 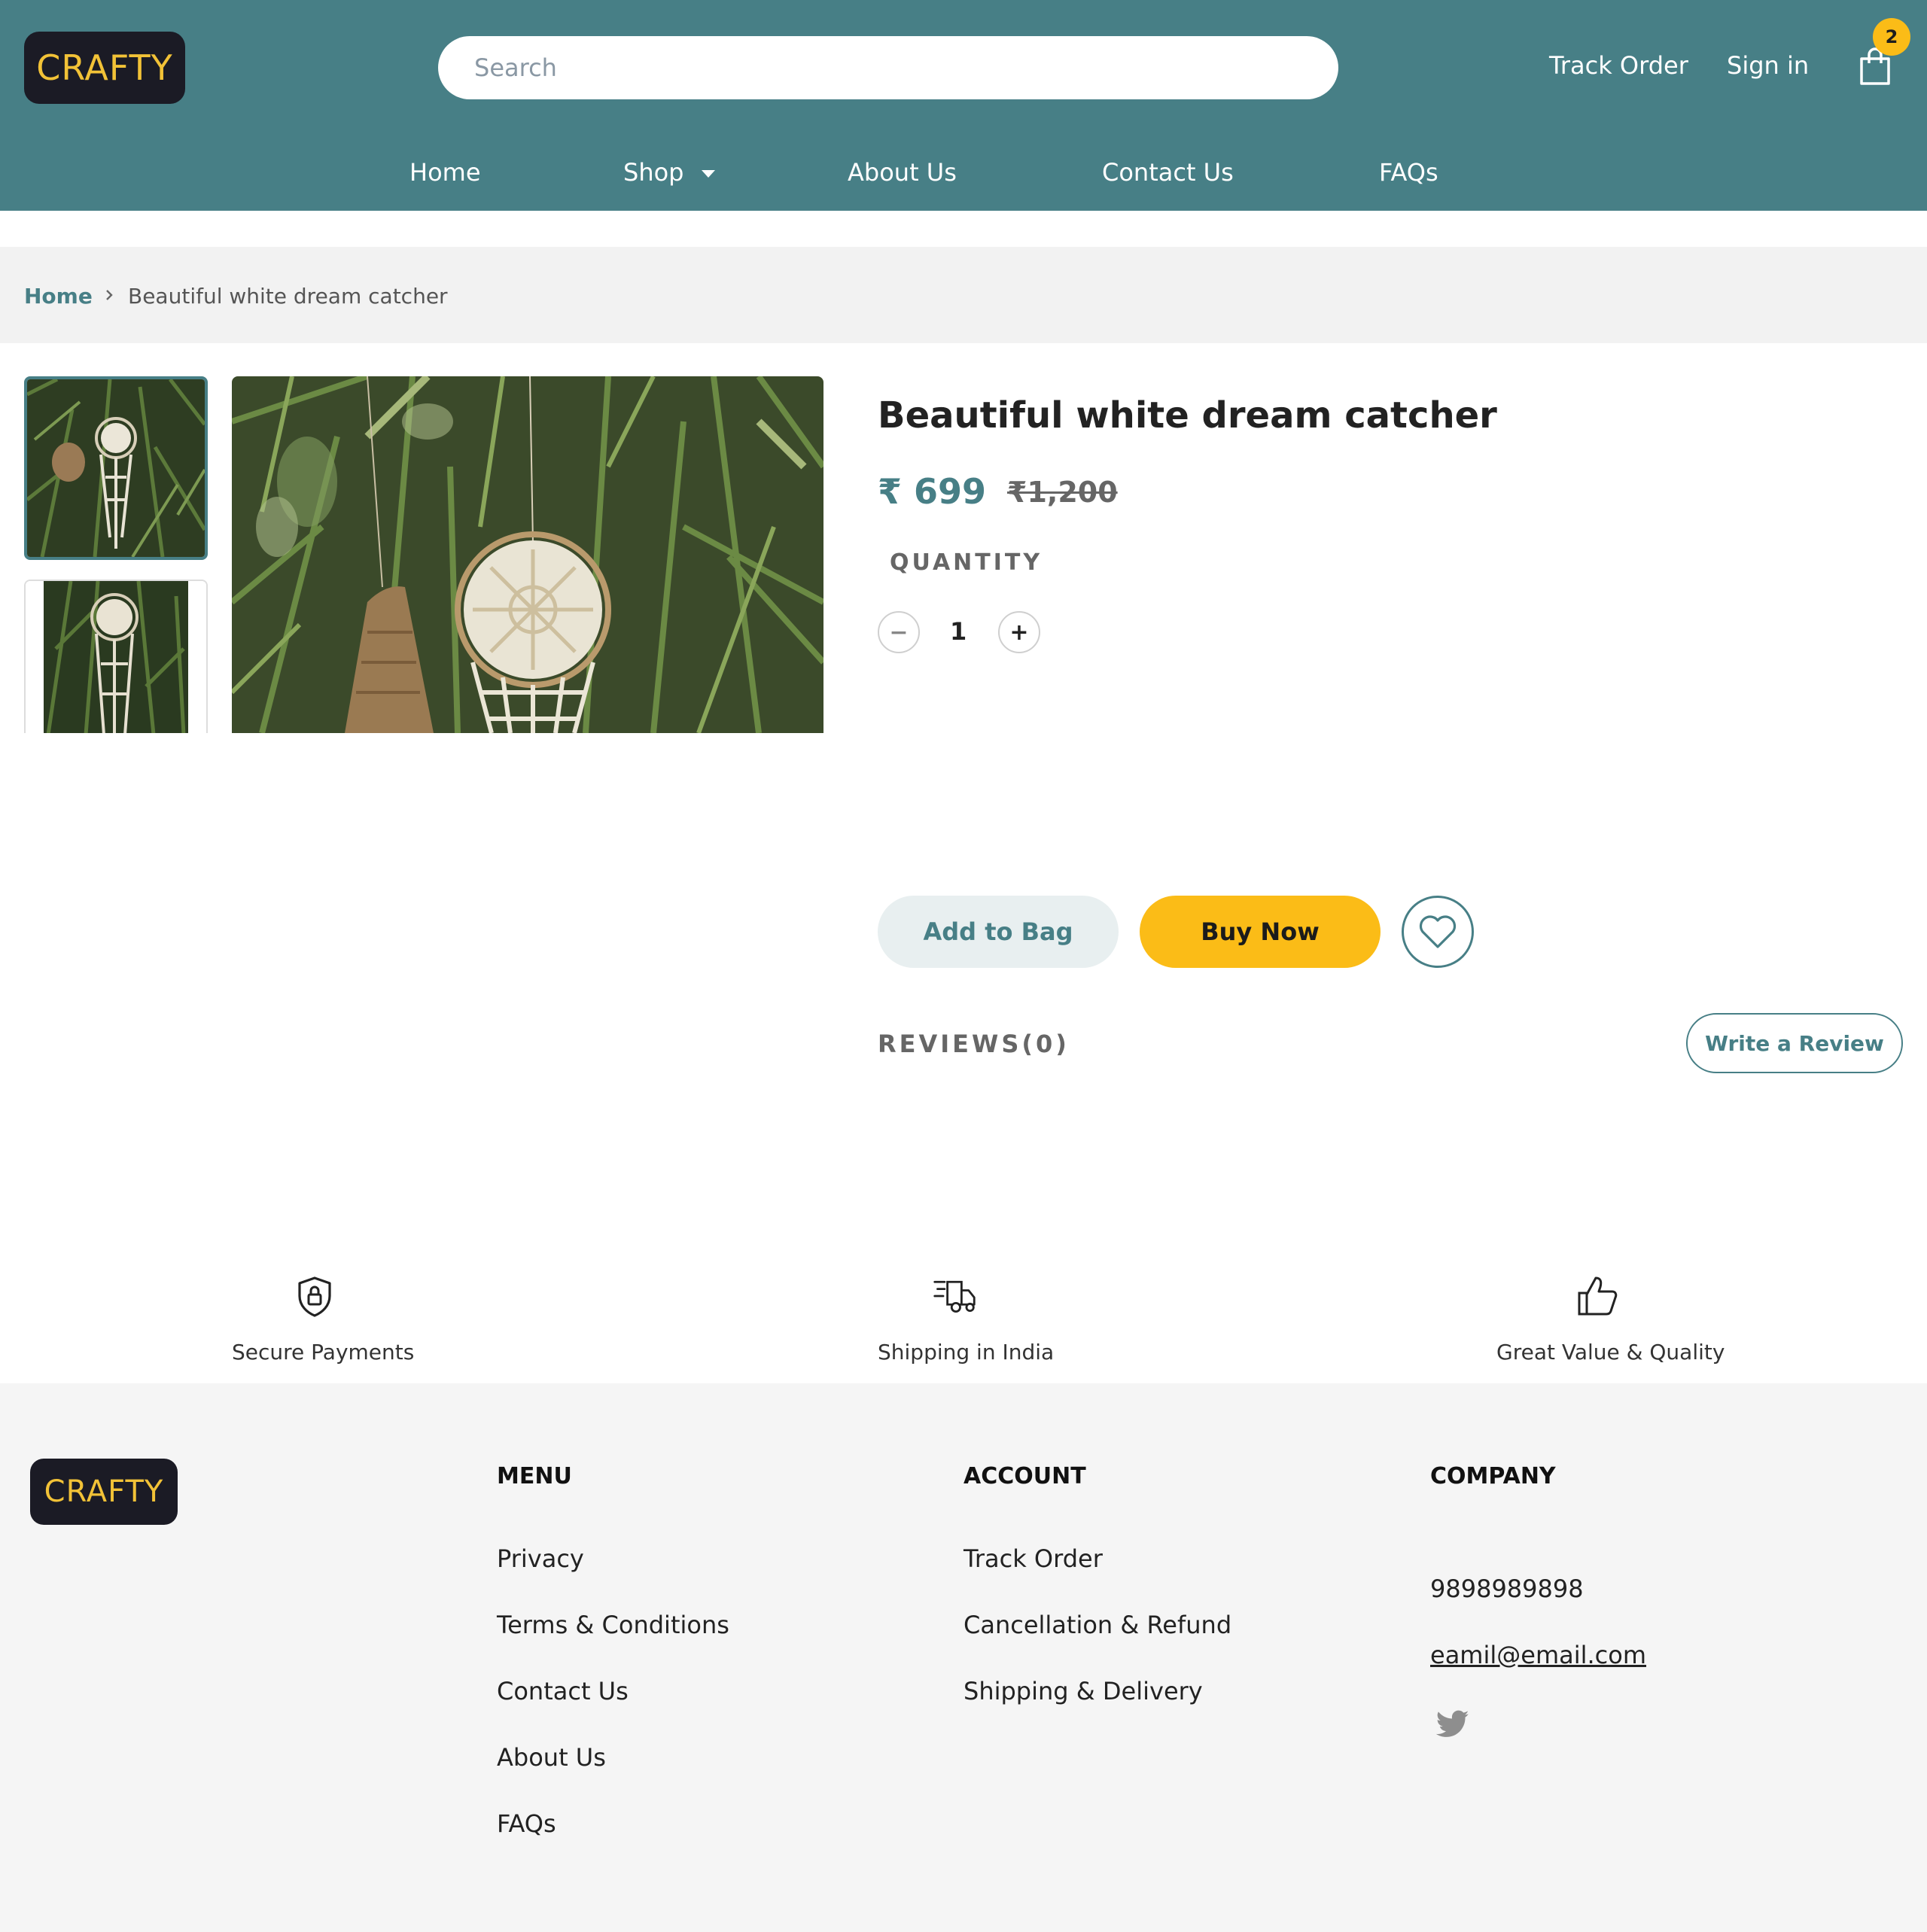 What do you see at coordinates (526, 1823) in the screenshot?
I see `footer-link-faqs: FAQs` at bounding box center [526, 1823].